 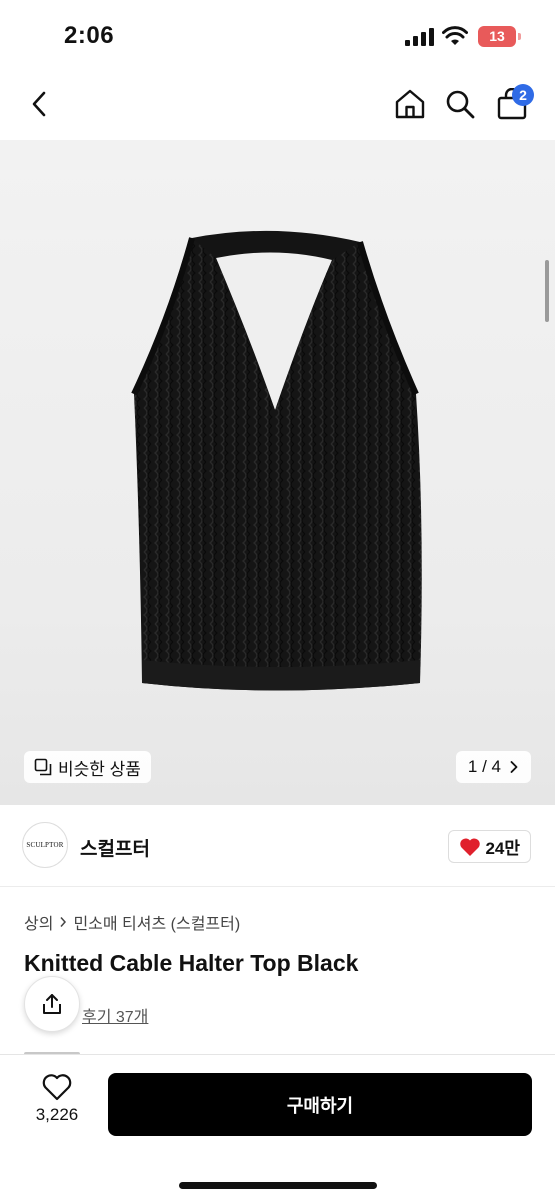 I want to click on share-icon, so click(x=52, y=1004).